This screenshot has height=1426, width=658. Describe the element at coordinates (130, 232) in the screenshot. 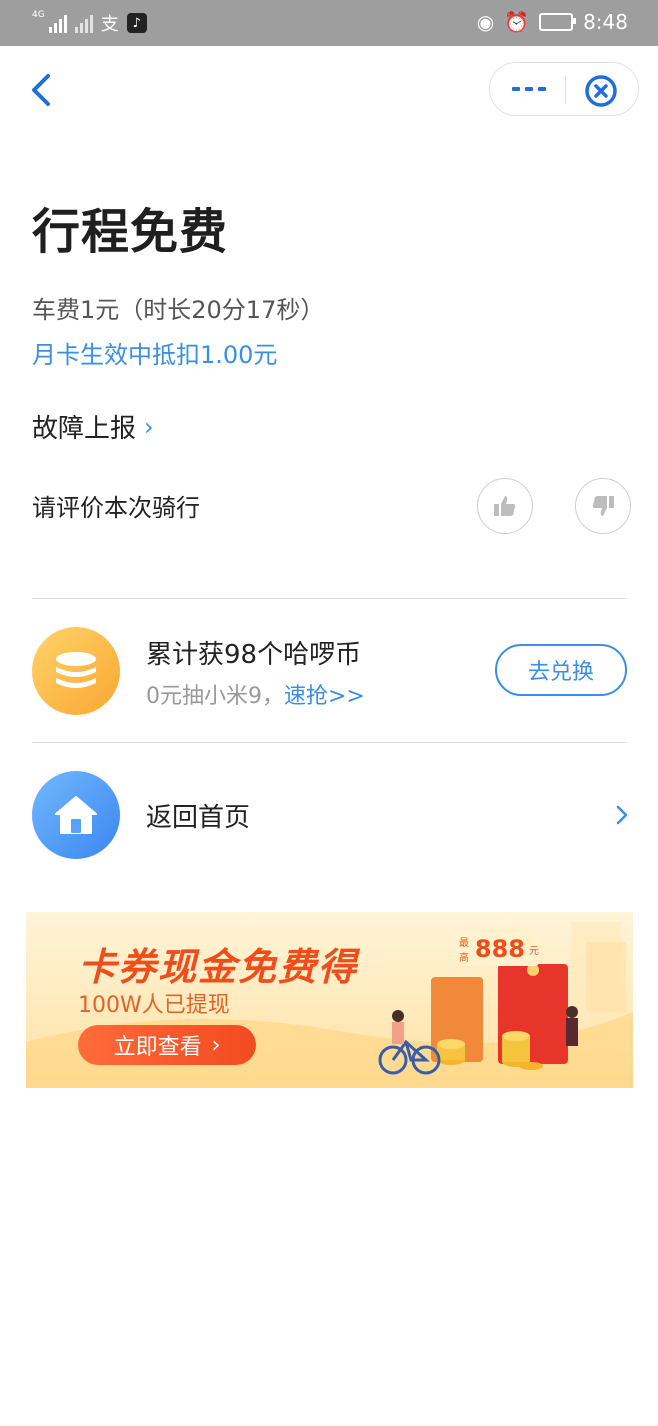

I see `page-title: 行程免费` at that location.